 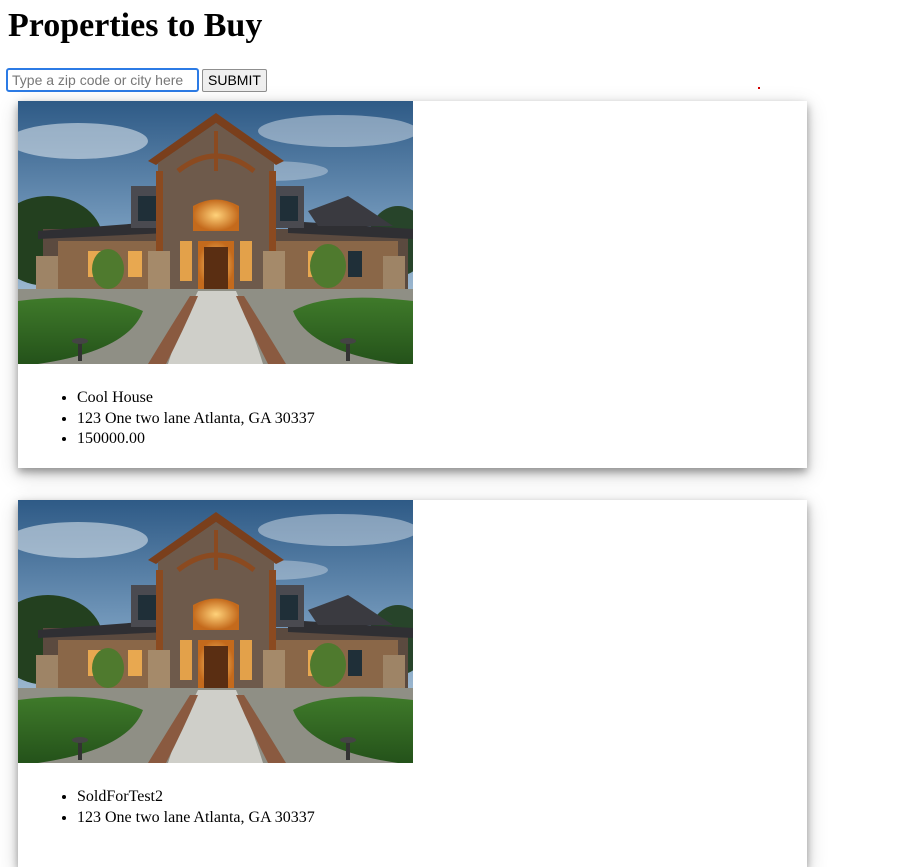 I want to click on search-form: SUBMIT, so click(x=136, y=80).